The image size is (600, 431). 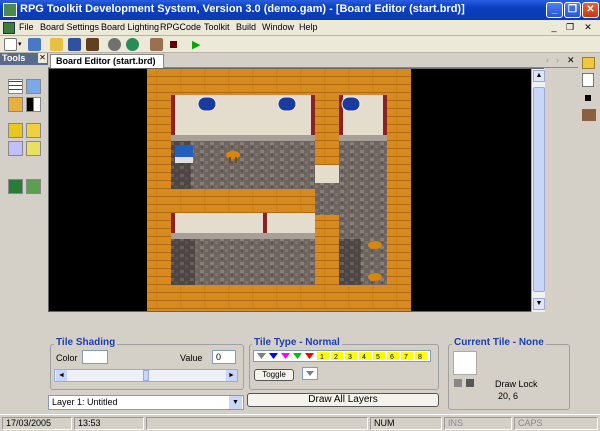 I want to click on square-icon, so click(x=588, y=98).